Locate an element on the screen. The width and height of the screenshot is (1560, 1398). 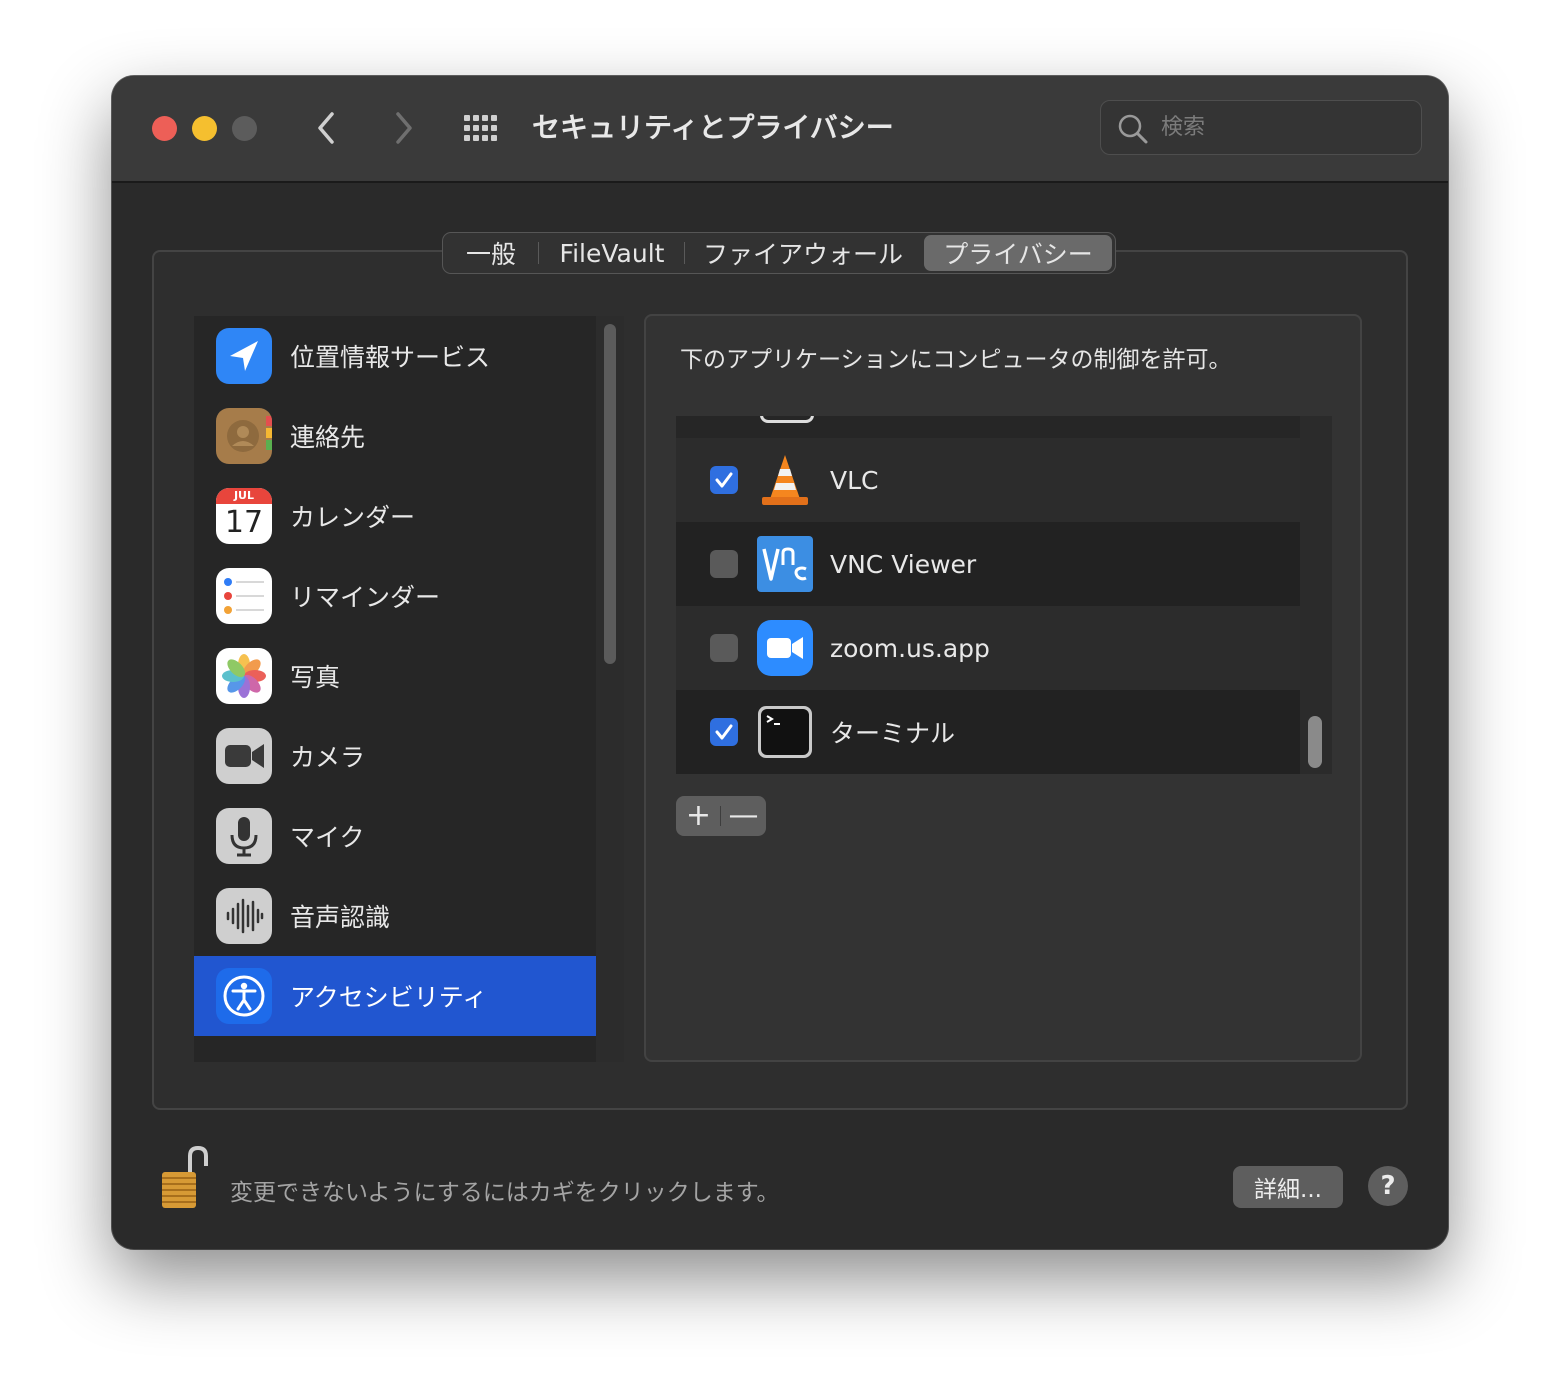
app-name: VLC is located at coordinates (854, 480).